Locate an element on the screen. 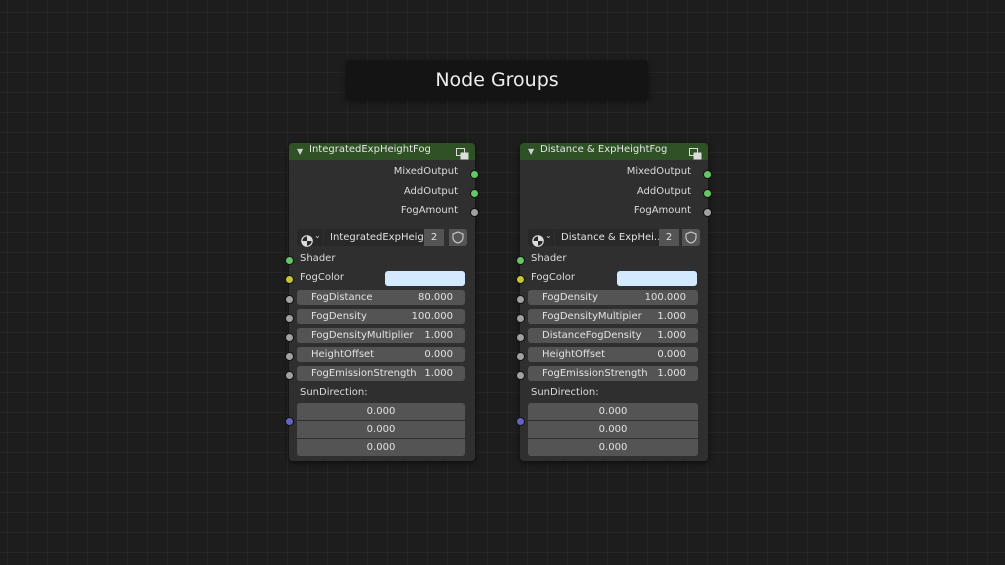 This screenshot has height=565, width=1005. group-datablock-selector: ⌄ IntegratedExpHeig... 2 is located at coordinates (382, 238).